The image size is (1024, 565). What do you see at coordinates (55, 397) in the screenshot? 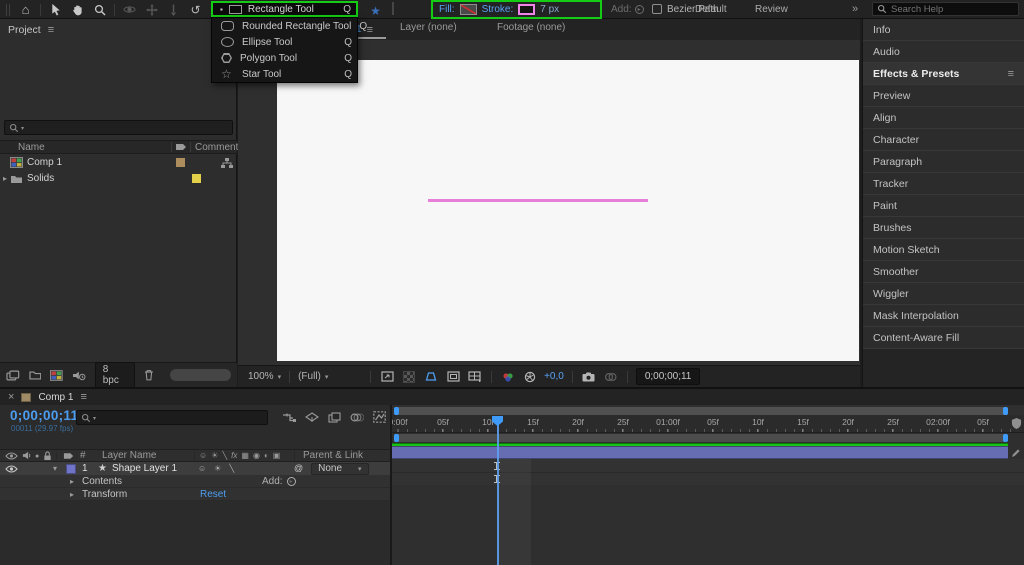
I see `timeline-tab-label: Comp 1` at bounding box center [55, 397].